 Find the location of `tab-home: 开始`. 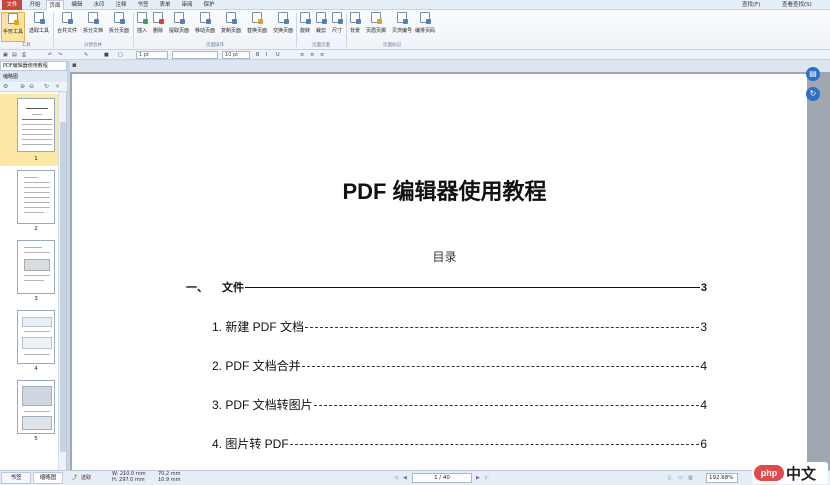

tab-home: 开始 is located at coordinates (35, 5).